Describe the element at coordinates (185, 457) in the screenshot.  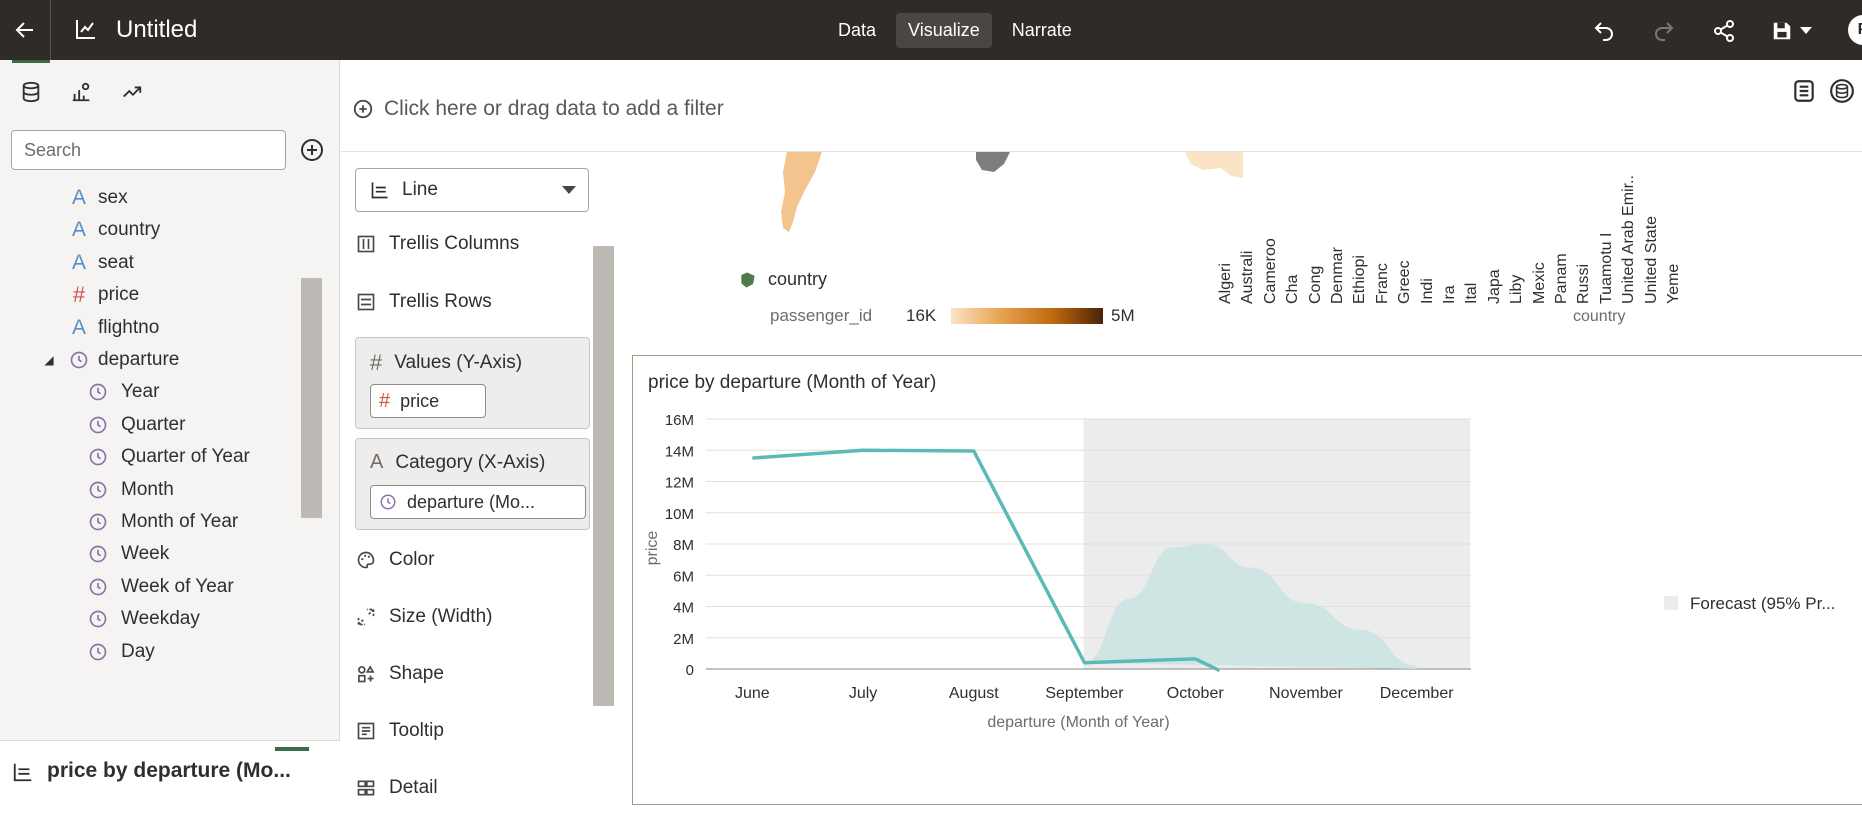
I see `field-label: Quarter of Year` at that location.